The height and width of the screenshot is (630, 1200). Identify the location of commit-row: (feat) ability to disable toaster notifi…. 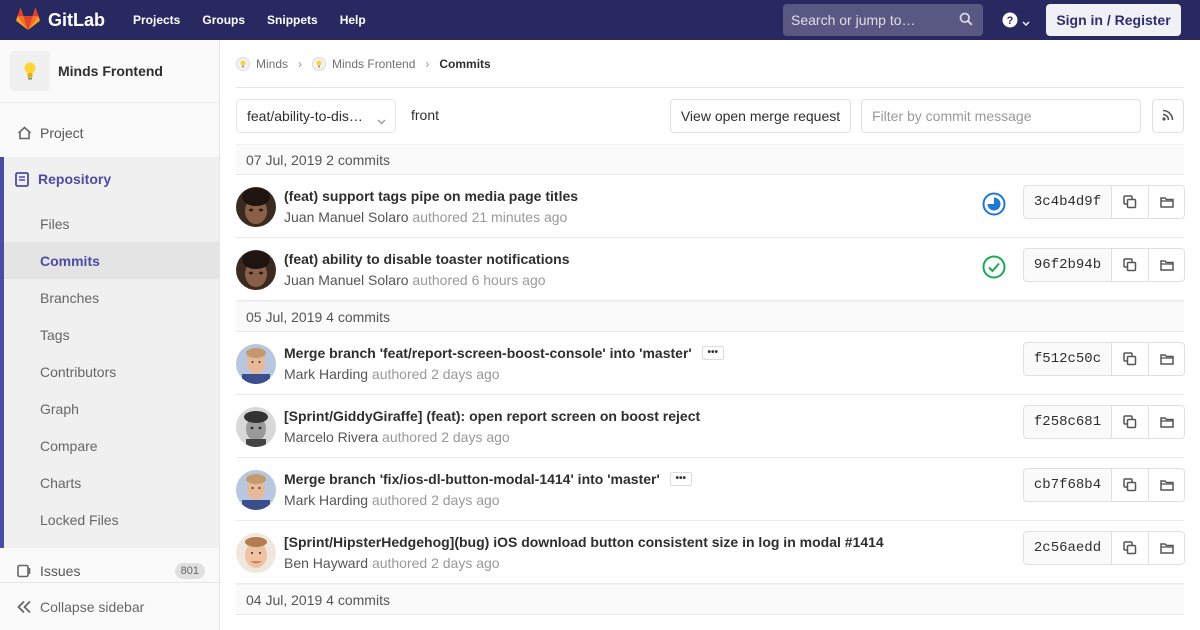
(710, 269).